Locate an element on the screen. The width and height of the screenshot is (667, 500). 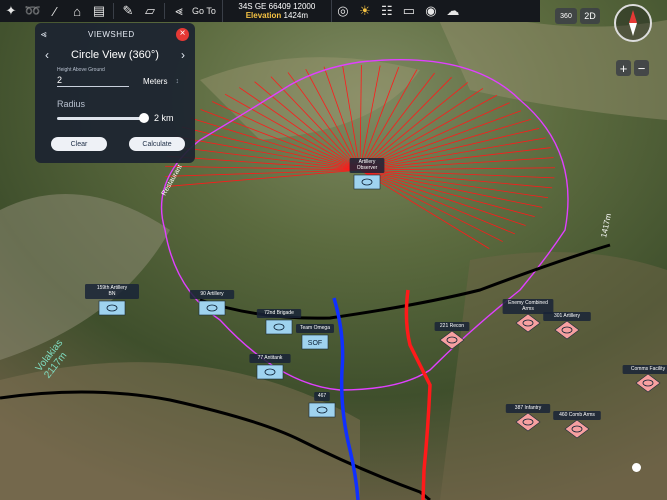
previous-mode-button: ‹ is located at coordinates (47, 55).